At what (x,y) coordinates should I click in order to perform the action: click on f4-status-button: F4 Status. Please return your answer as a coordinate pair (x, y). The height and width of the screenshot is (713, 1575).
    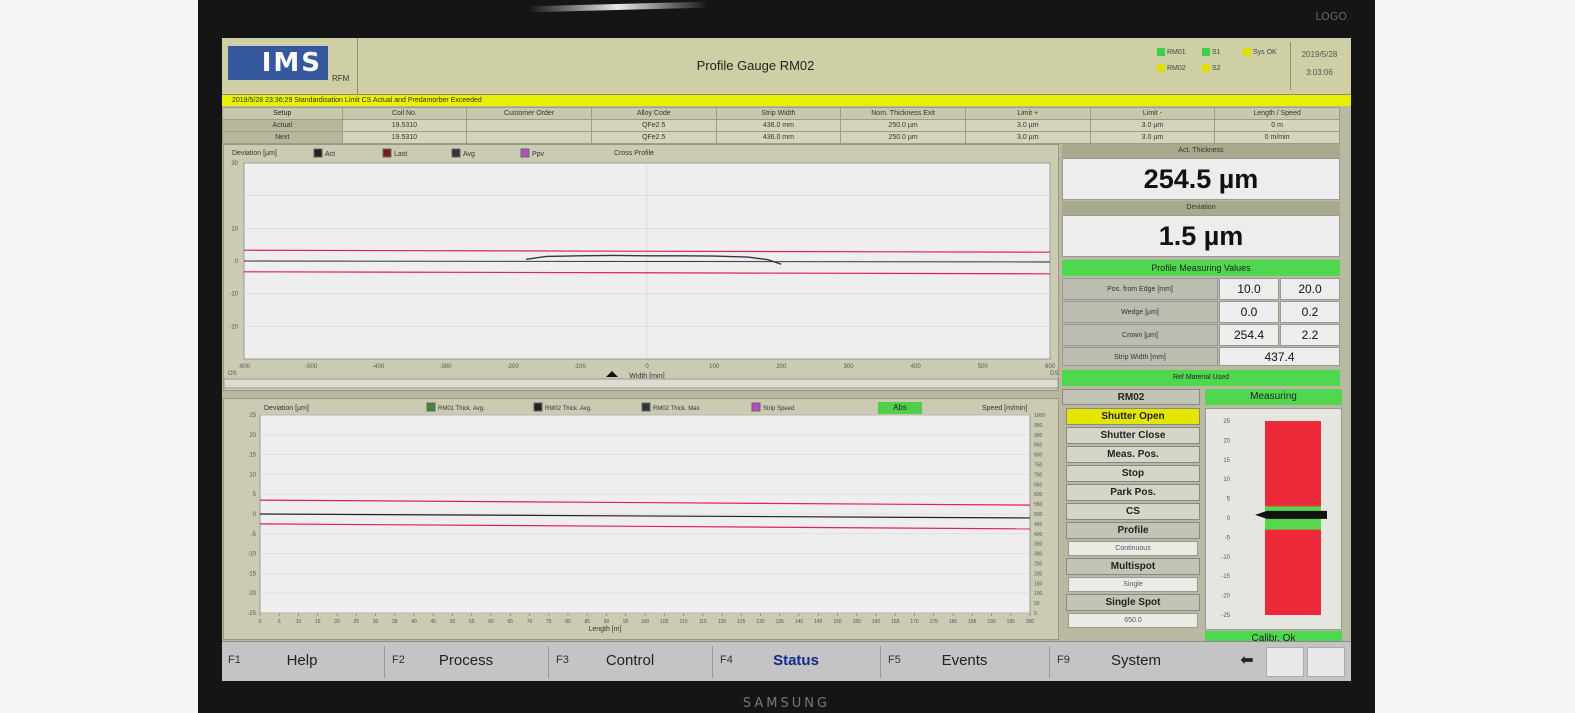
    Looking at the image, I should click on (796, 661).